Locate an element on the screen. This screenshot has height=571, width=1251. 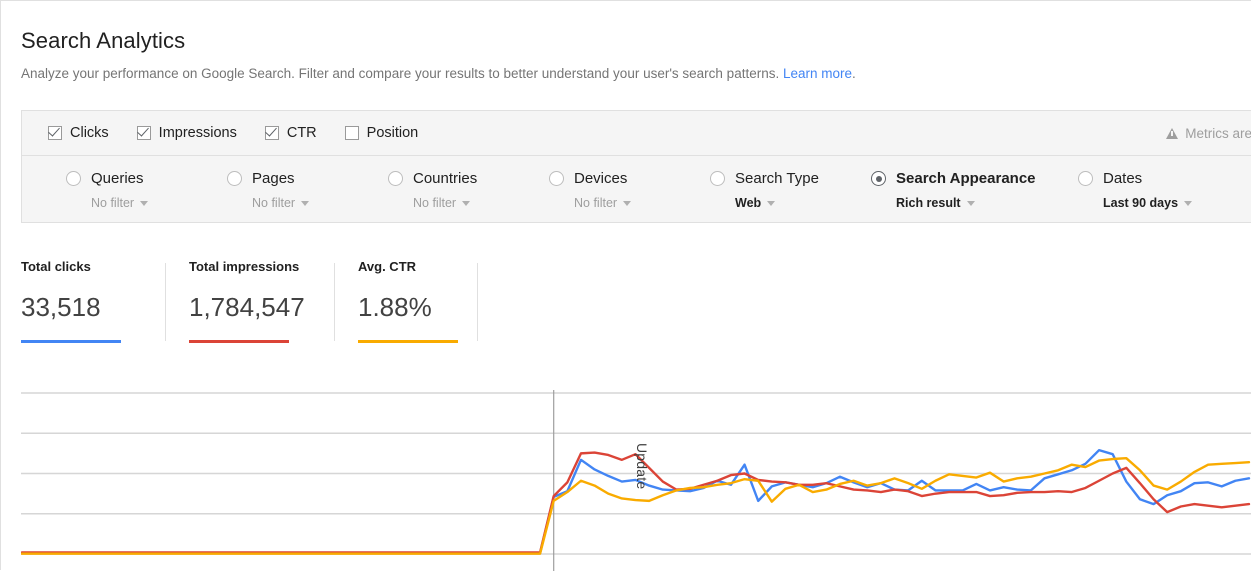
dimension-filter-queries: No filter is located at coordinates (120, 203).